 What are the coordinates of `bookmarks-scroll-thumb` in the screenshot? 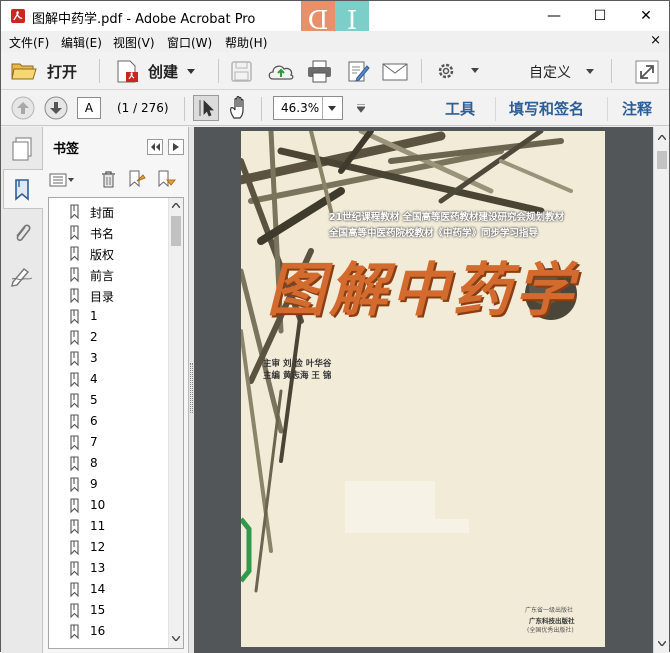 It's located at (176, 231).